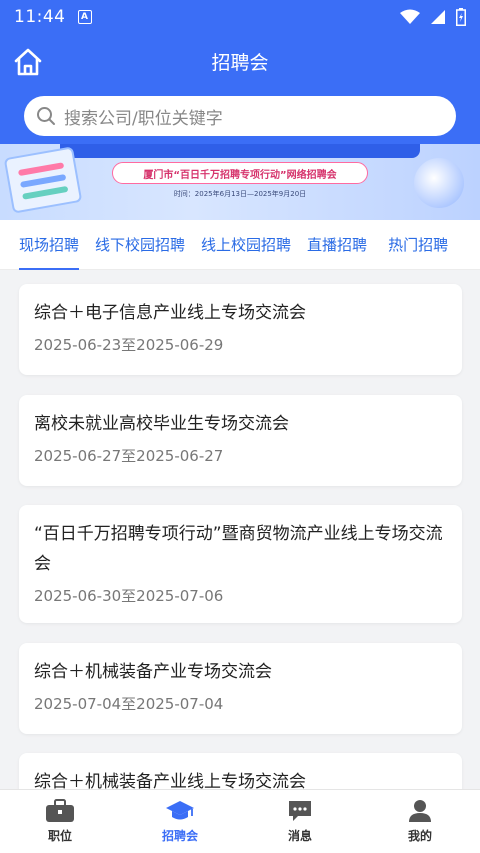  Describe the element at coordinates (179, 836) in the screenshot. I see `nav-label: 招聘会` at that location.